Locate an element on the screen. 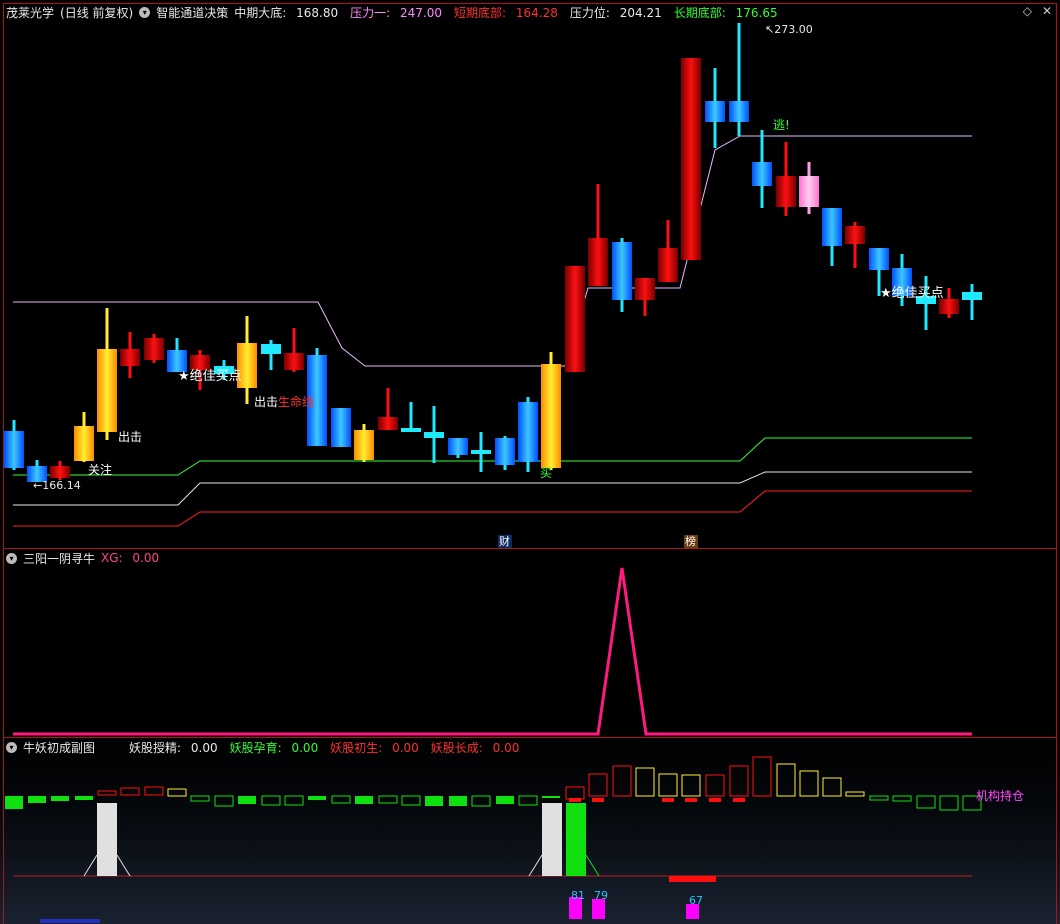  sub2-value-3: 67 is located at coordinates (696, 900).